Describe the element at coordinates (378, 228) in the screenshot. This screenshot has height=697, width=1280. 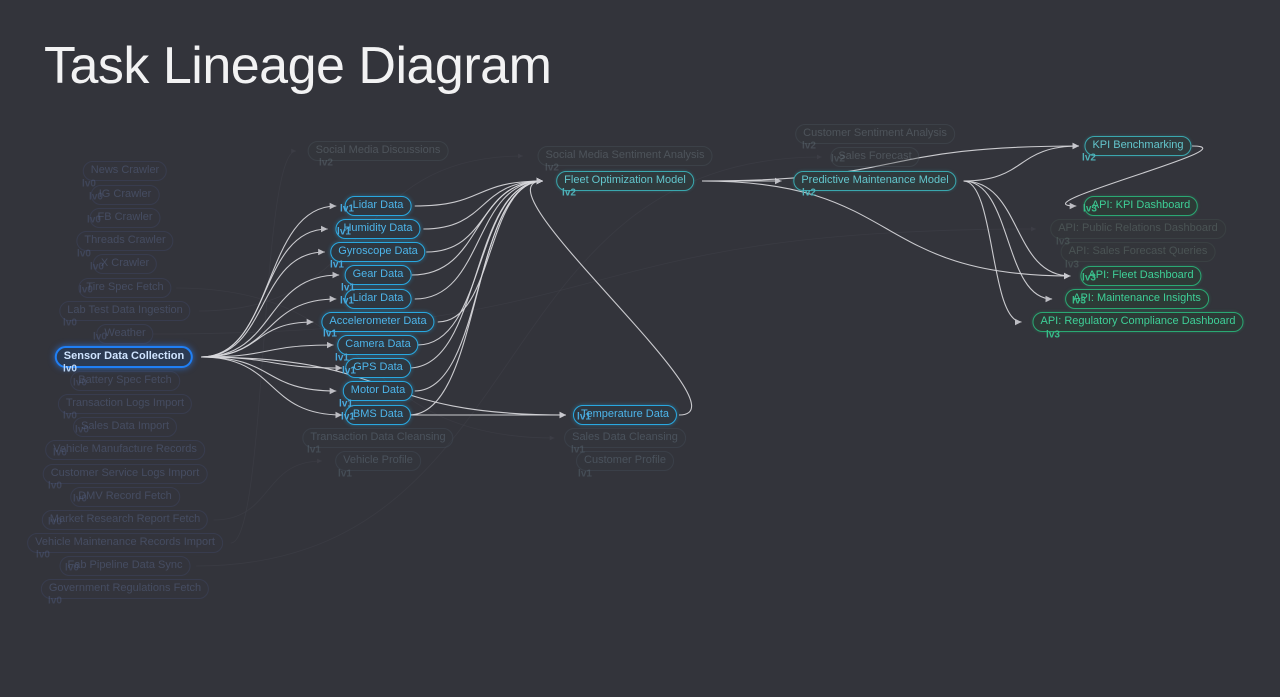
I see `node-label: Humidity Data` at that location.